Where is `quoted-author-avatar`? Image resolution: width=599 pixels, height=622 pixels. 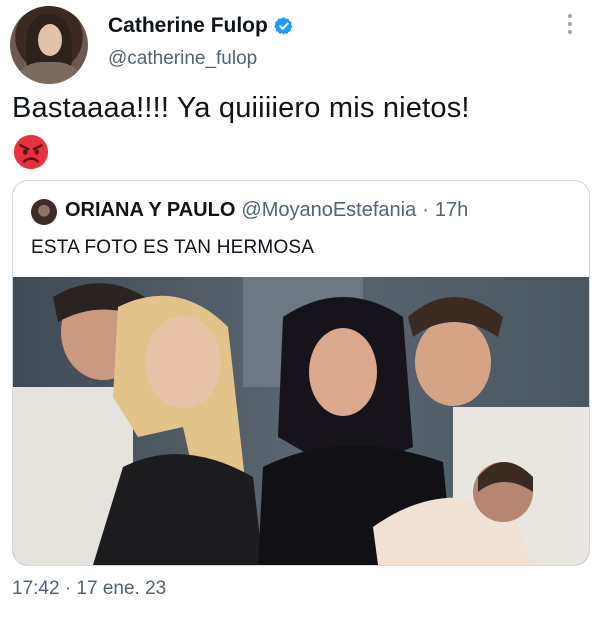 quoted-author-avatar is located at coordinates (44, 212).